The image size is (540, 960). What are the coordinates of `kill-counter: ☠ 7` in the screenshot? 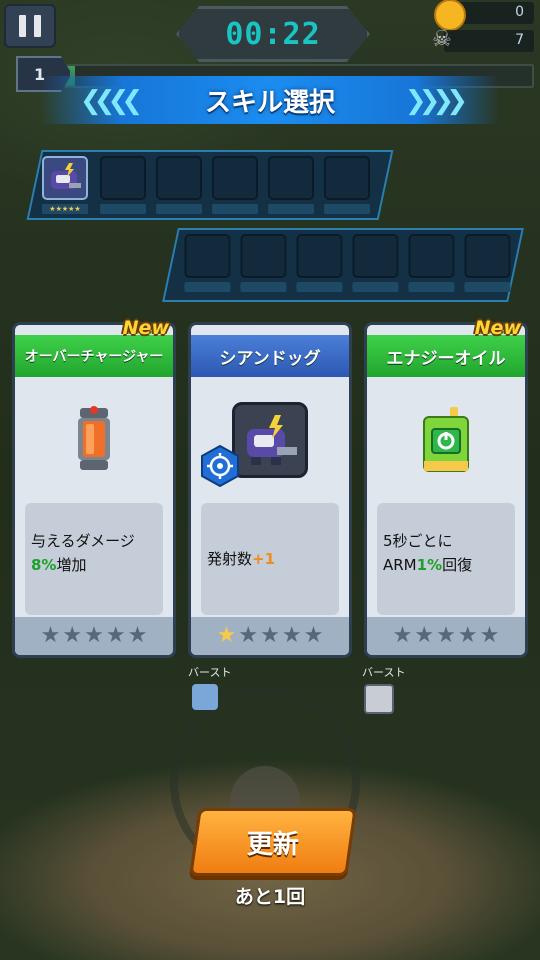 It's located at (483, 39).